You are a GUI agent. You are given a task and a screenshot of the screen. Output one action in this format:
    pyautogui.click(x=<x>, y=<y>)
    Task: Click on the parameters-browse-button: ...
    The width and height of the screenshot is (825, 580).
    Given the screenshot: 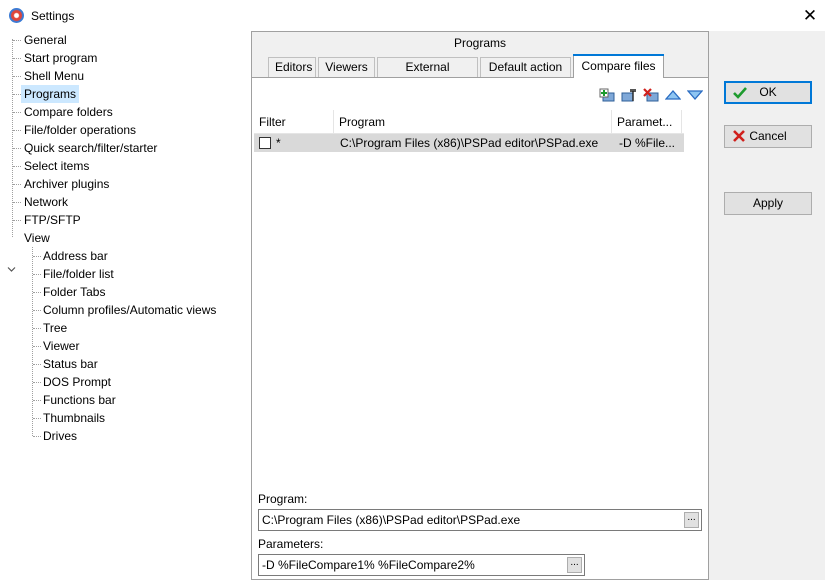 What is the action you would take?
    pyautogui.click(x=574, y=565)
    